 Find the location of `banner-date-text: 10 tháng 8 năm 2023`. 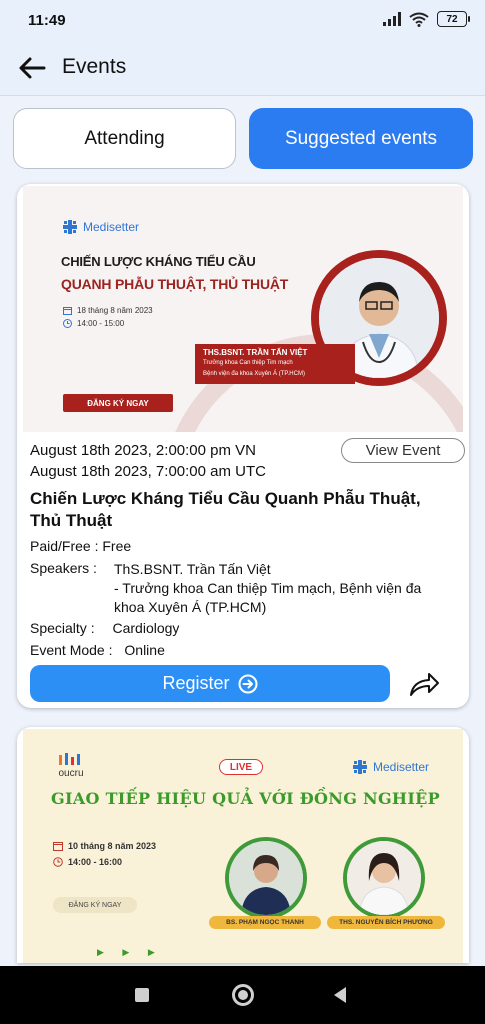

banner-date-text: 10 tháng 8 năm 2023 is located at coordinates (112, 846).